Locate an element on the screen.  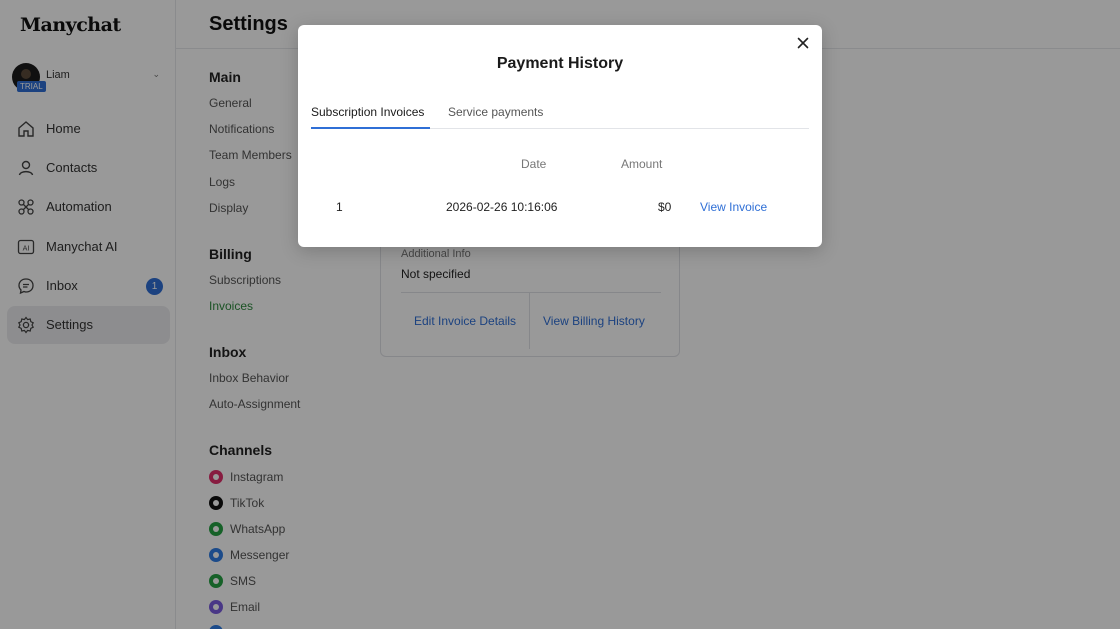
modal-title: Payment History is located at coordinates (560, 63).